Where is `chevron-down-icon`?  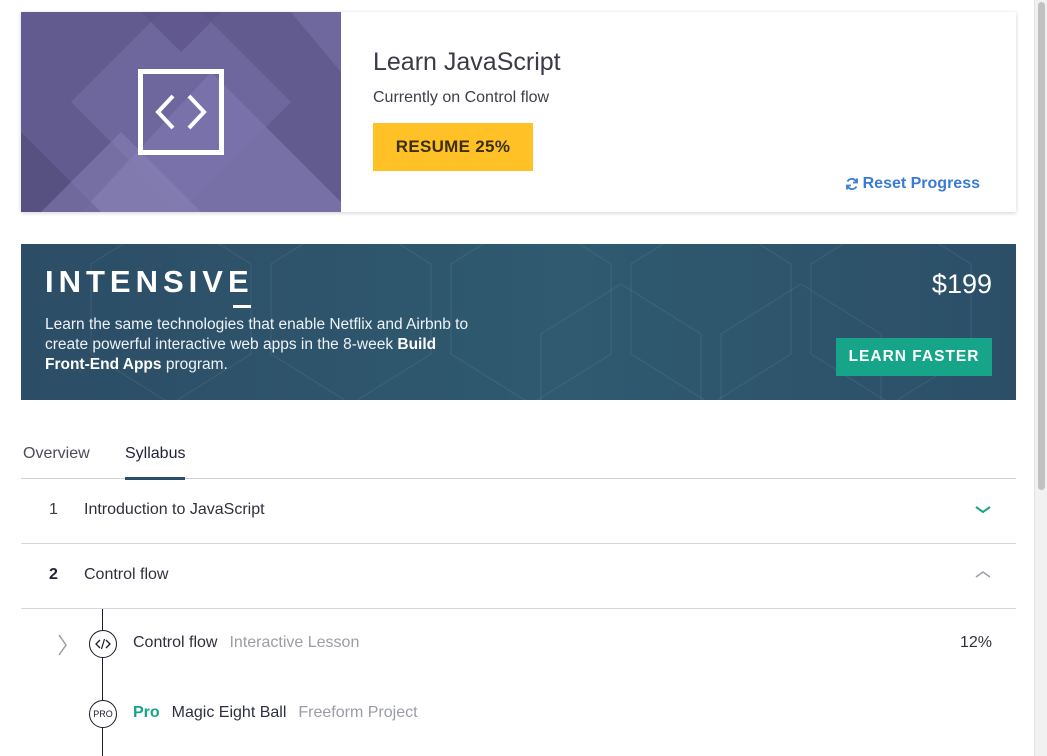 chevron-down-icon is located at coordinates (983, 509).